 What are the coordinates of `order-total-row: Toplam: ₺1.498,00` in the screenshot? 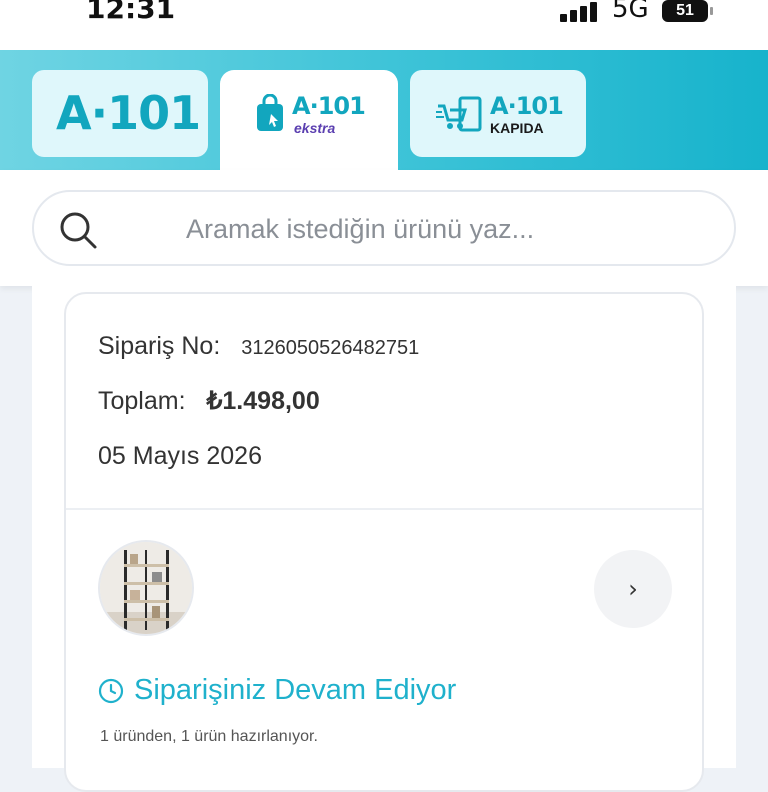 It's located at (209, 401).